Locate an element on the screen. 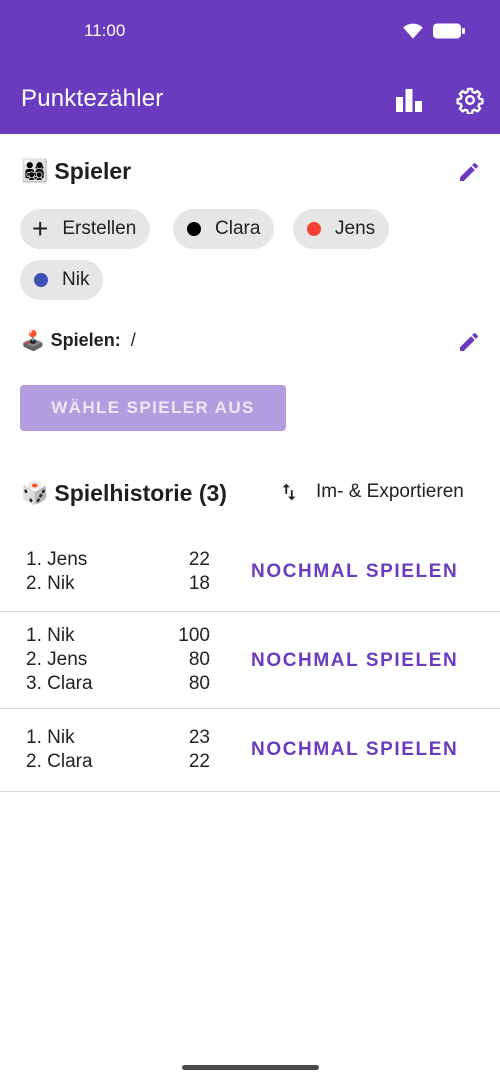  player-name: Jens is located at coordinates (355, 228).